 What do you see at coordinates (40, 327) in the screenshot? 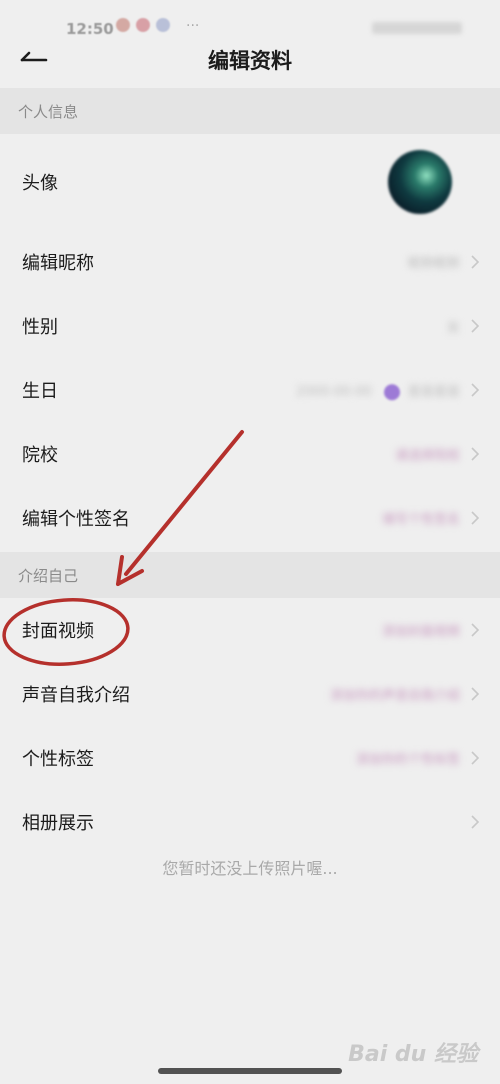
I see `row-label: 性别` at bounding box center [40, 327].